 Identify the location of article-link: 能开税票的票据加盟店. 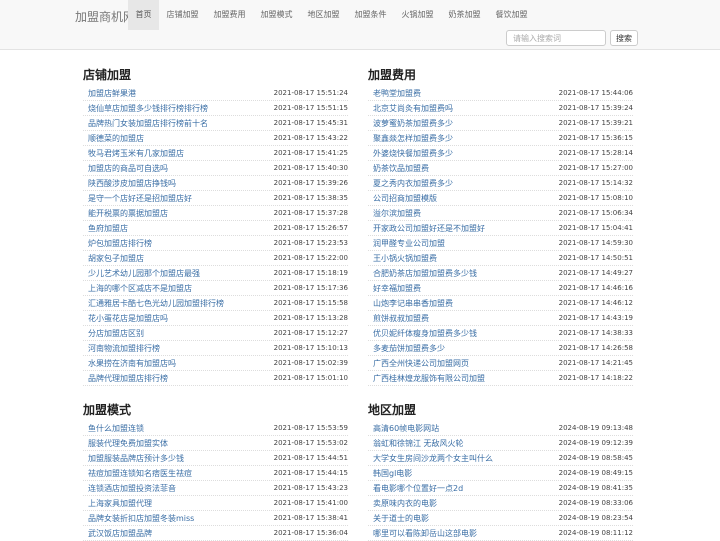
(128, 213).